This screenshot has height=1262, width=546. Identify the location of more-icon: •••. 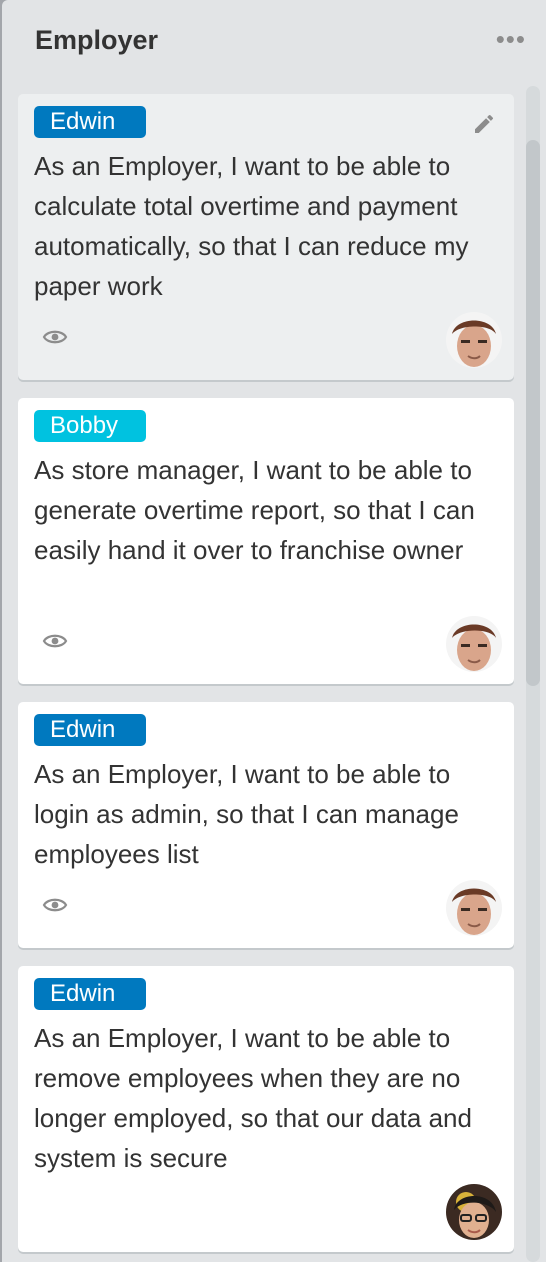
(510, 39).